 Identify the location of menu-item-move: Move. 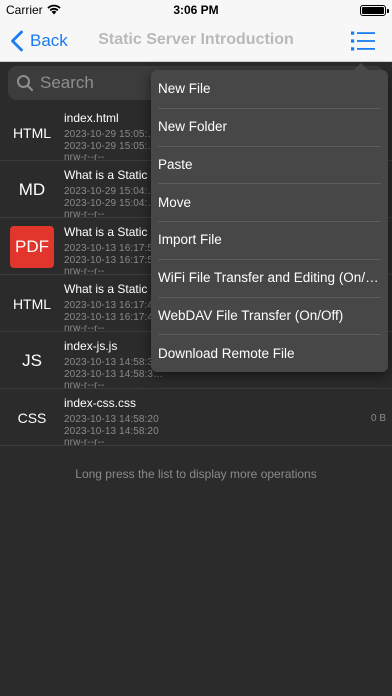
(269, 202).